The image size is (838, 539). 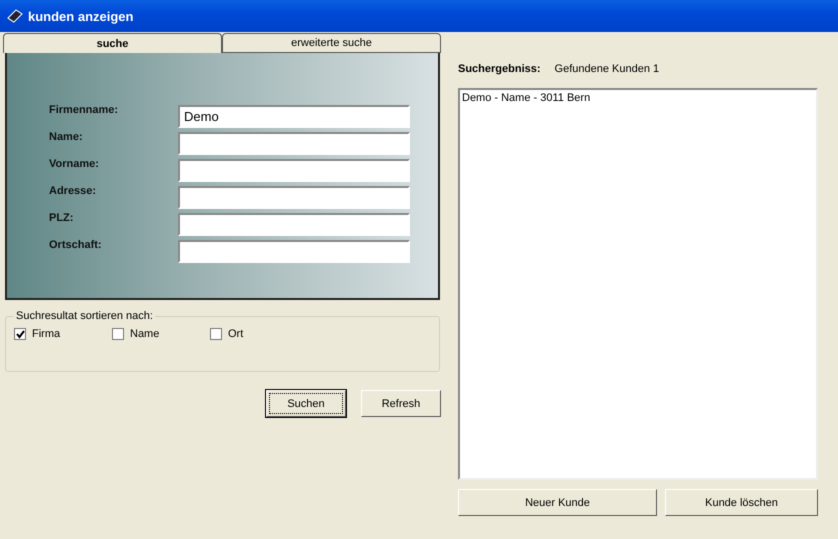 What do you see at coordinates (112, 43) in the screenshot?
I see `tab: suche` at bounding box center [112, 43].